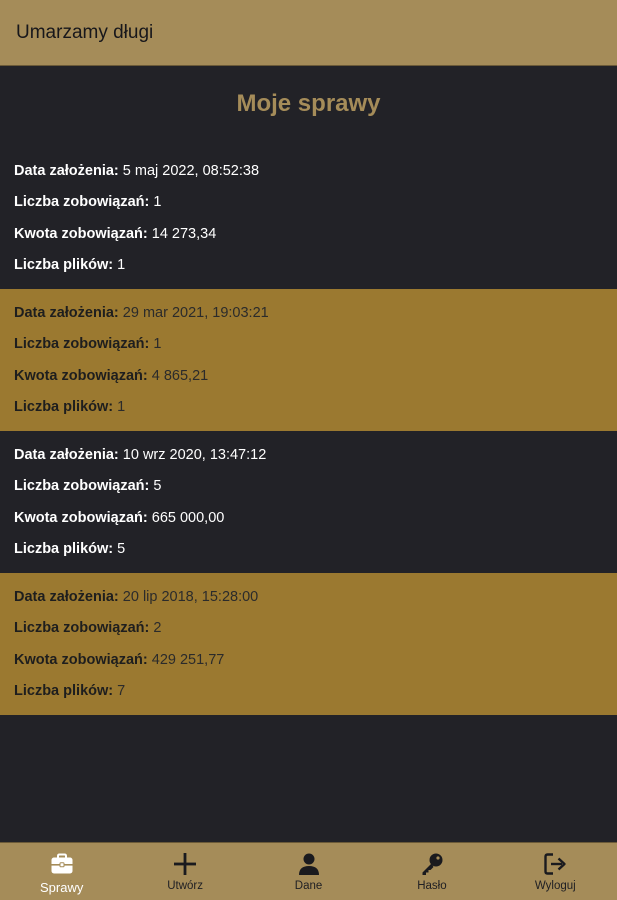  I want to click on case-files-count-row: Liczba plików: 7, so click(69, 691).